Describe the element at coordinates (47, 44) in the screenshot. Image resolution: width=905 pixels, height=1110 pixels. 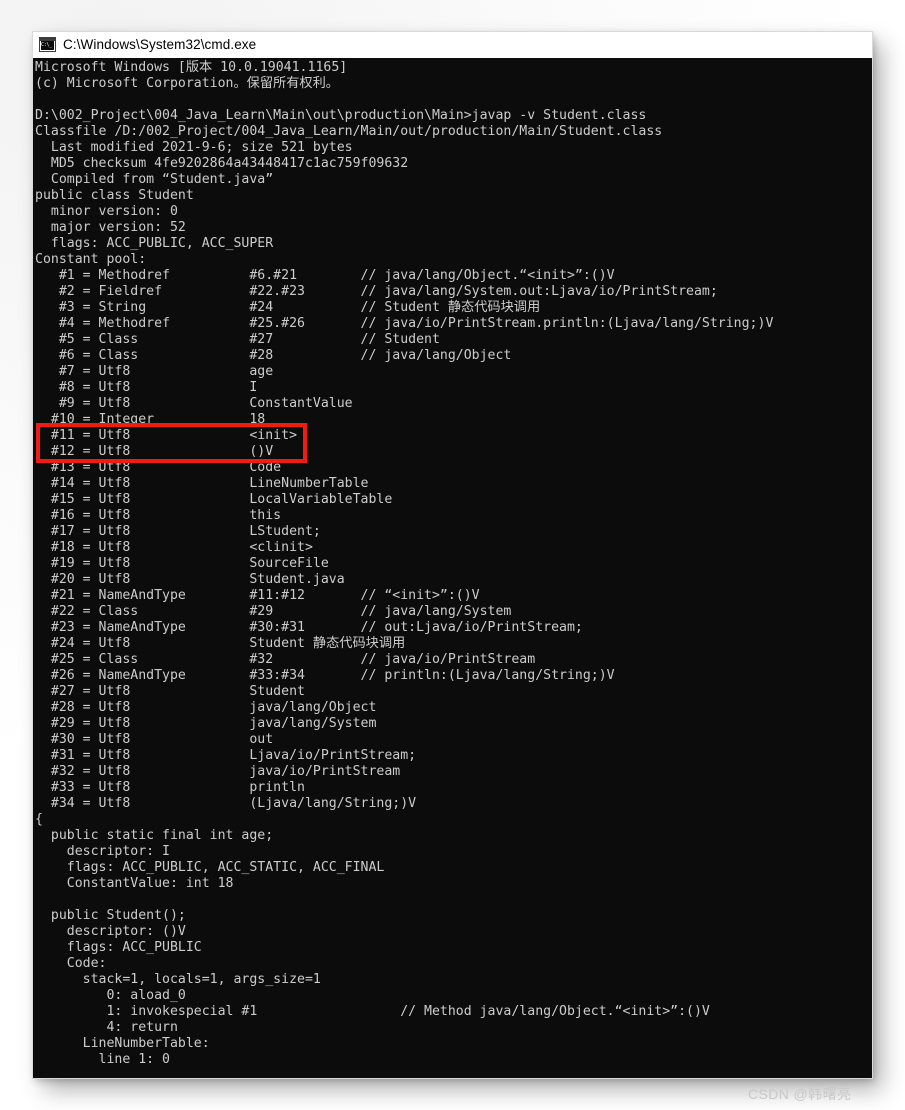
I see `cmd-icon` at that location.